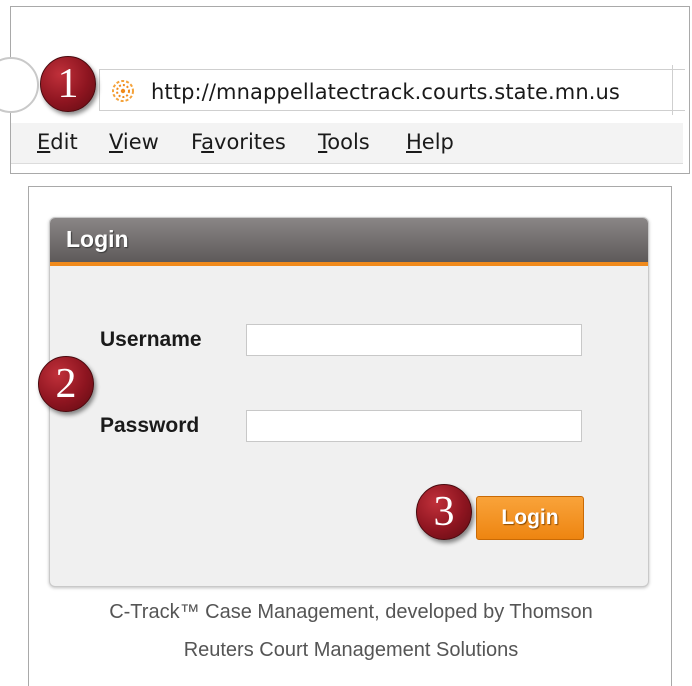 The height and width of the screenshot is (686, 692). I want to click on menu-label: vorites, so click(250, 142).